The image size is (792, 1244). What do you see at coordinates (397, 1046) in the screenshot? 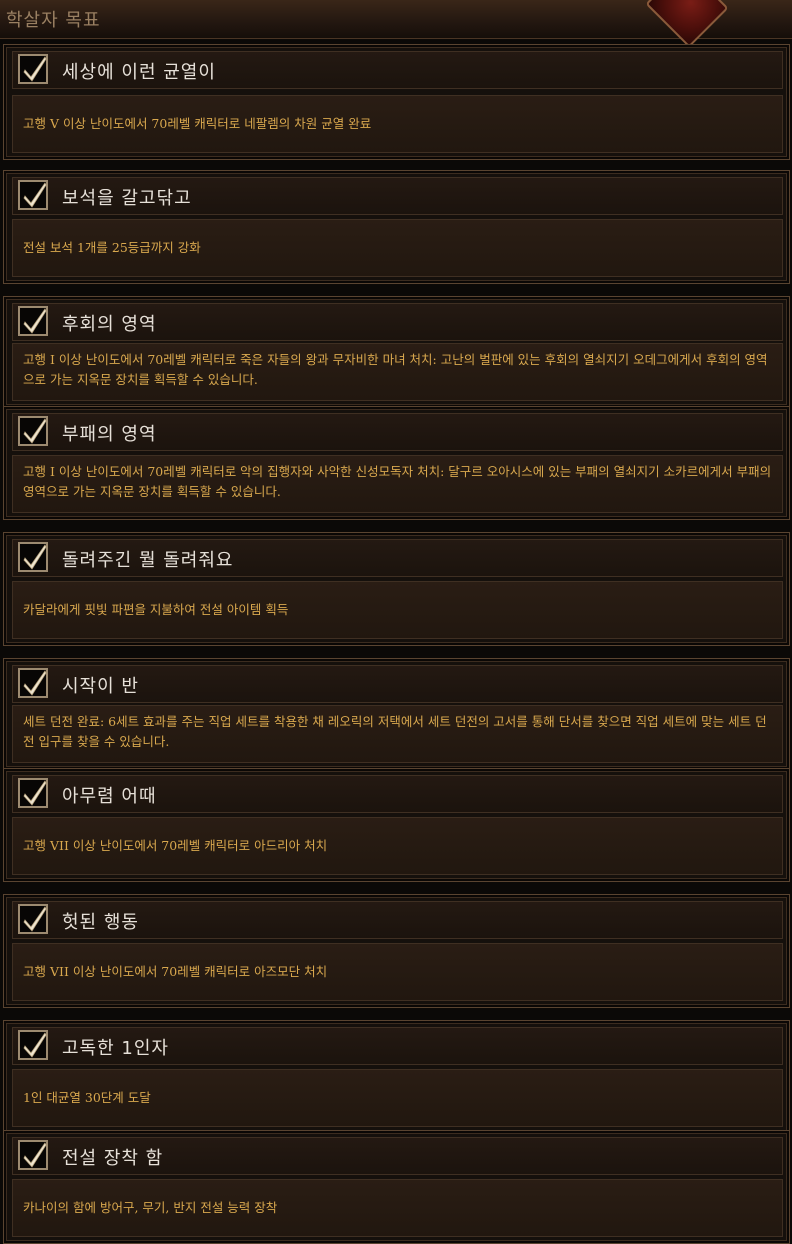
I see `achievement-title-bar: 고독한 1인자` at bounding box center [397, 1046].